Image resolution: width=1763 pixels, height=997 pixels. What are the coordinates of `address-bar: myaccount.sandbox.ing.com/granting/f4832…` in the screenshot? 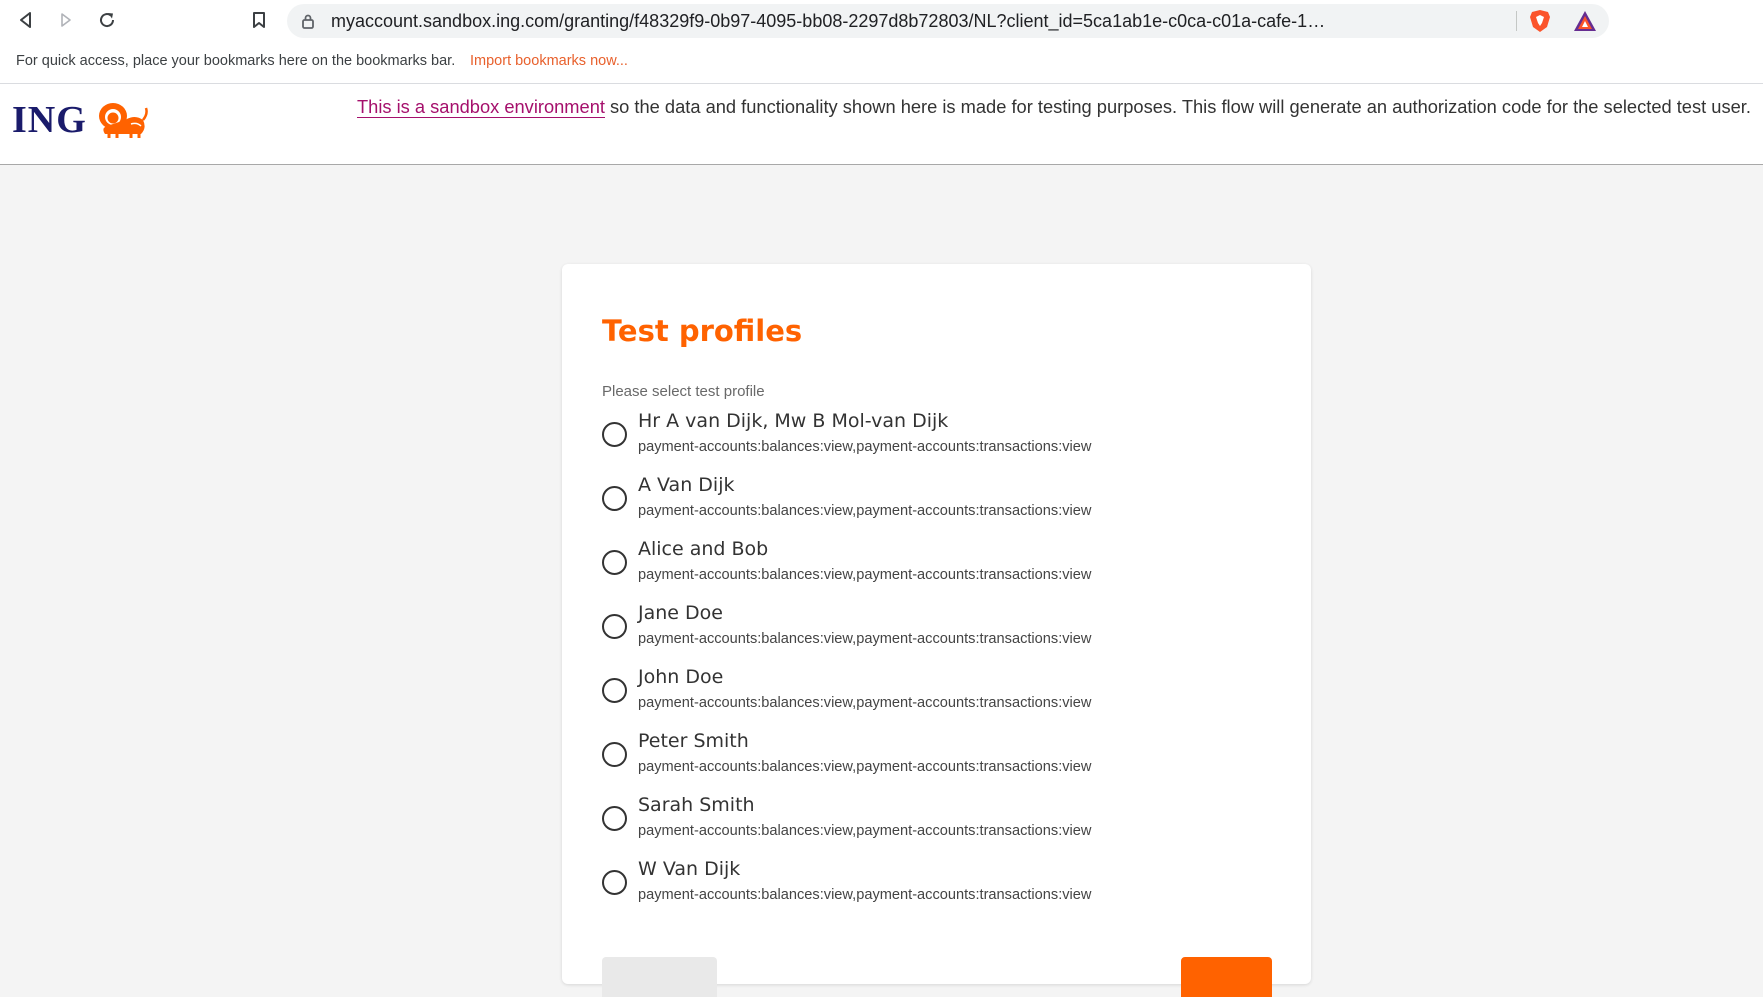 It's located at (948, 21).